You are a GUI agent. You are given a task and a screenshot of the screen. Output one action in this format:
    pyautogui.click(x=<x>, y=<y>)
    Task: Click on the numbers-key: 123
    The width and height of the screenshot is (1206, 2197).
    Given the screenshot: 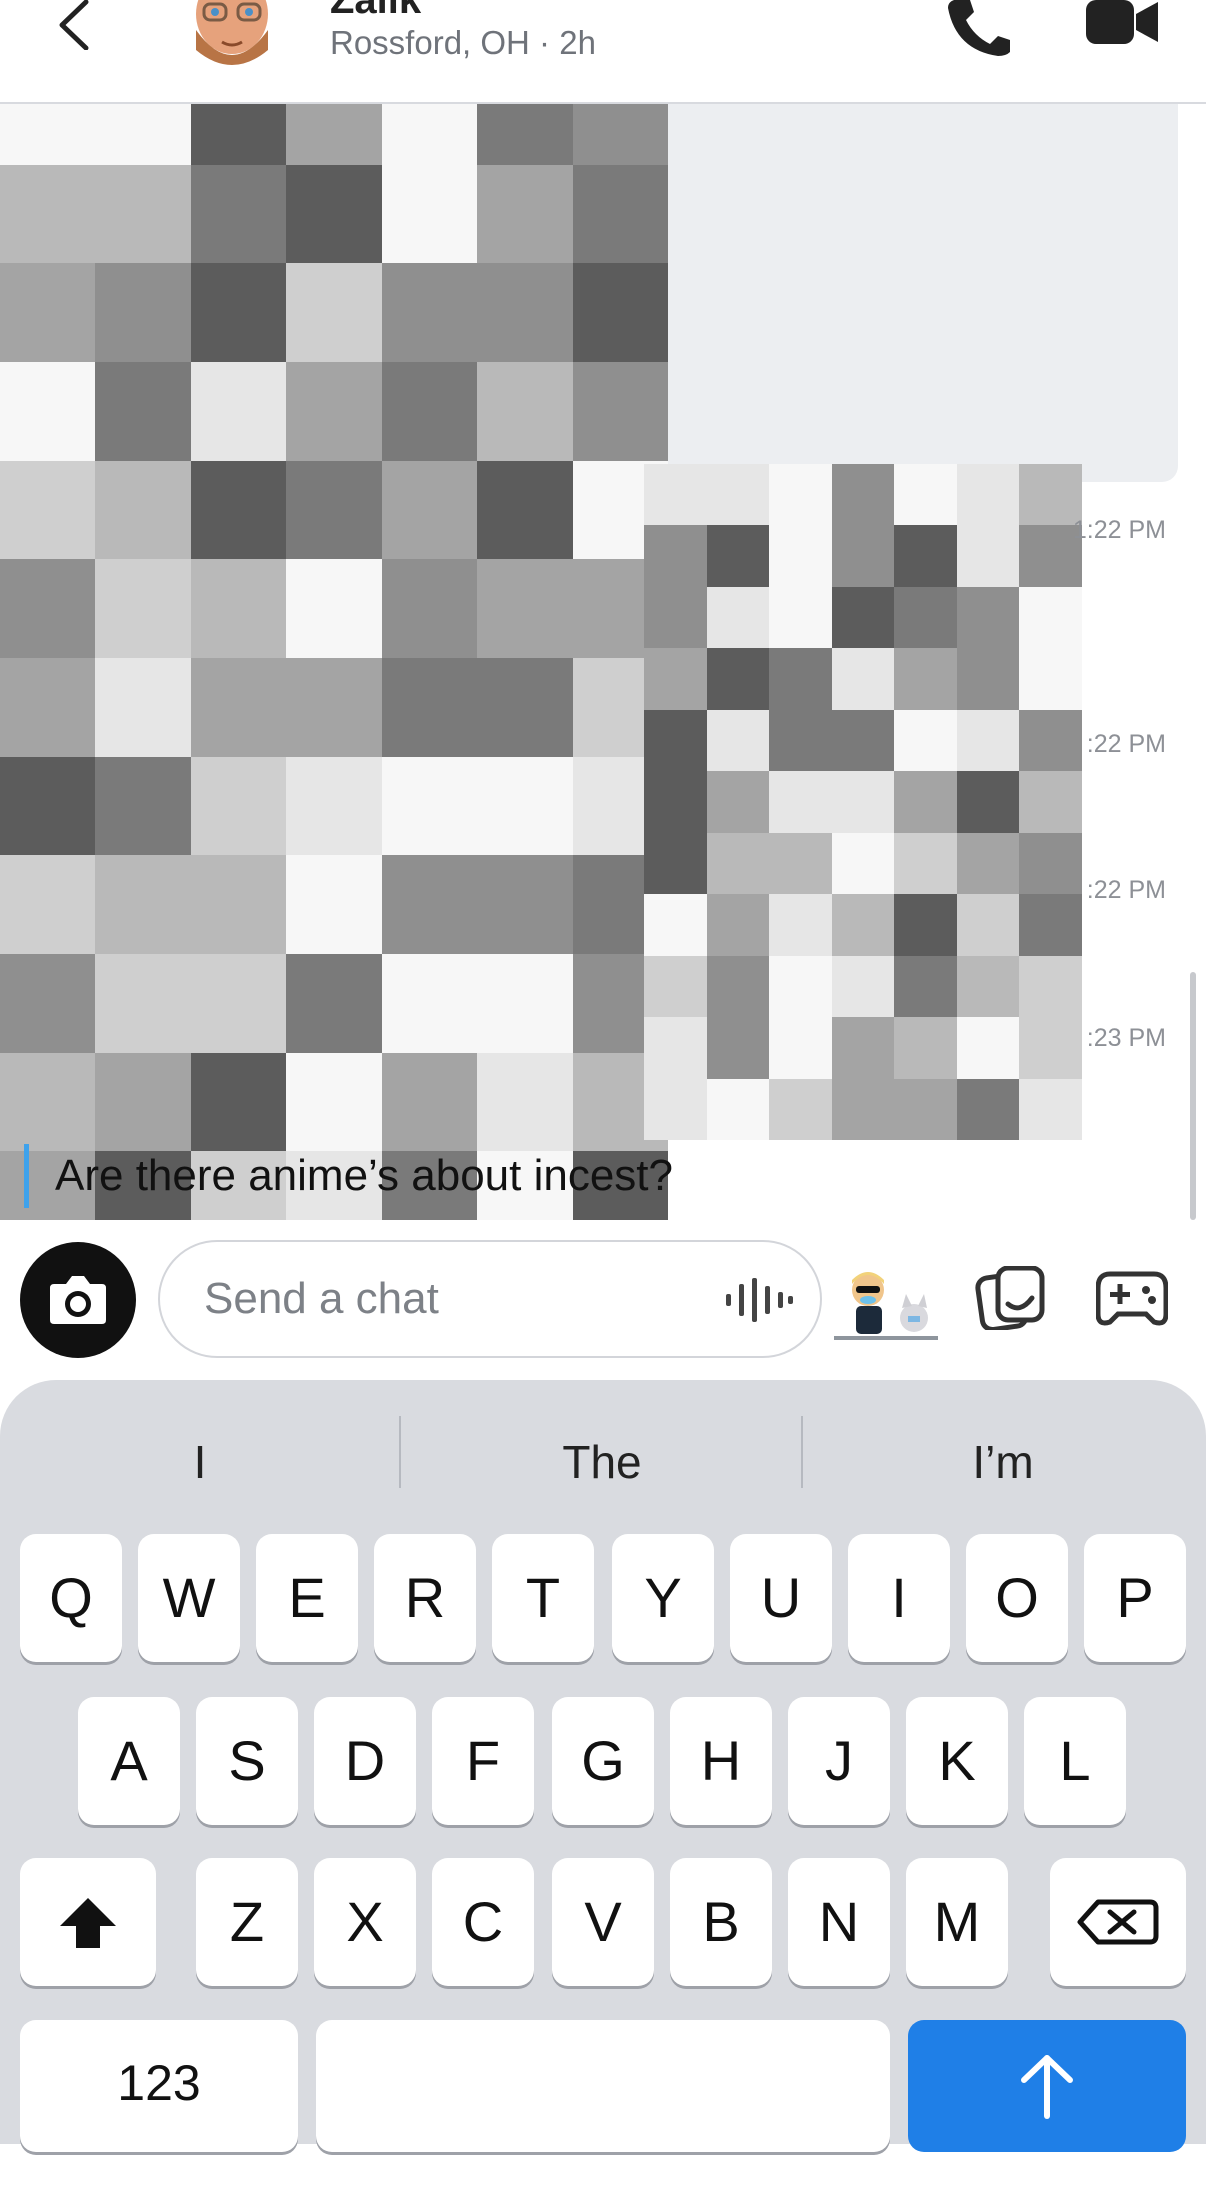 What is the action you would take?
    pyautogui.click(x=159, y=2086)
    